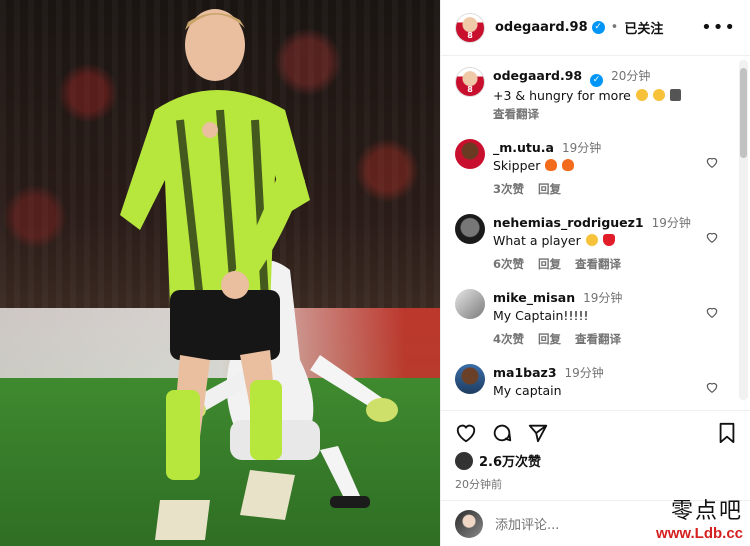 The image size is (750, 546). I want to click on like-heart-icon, so click(466, 433).